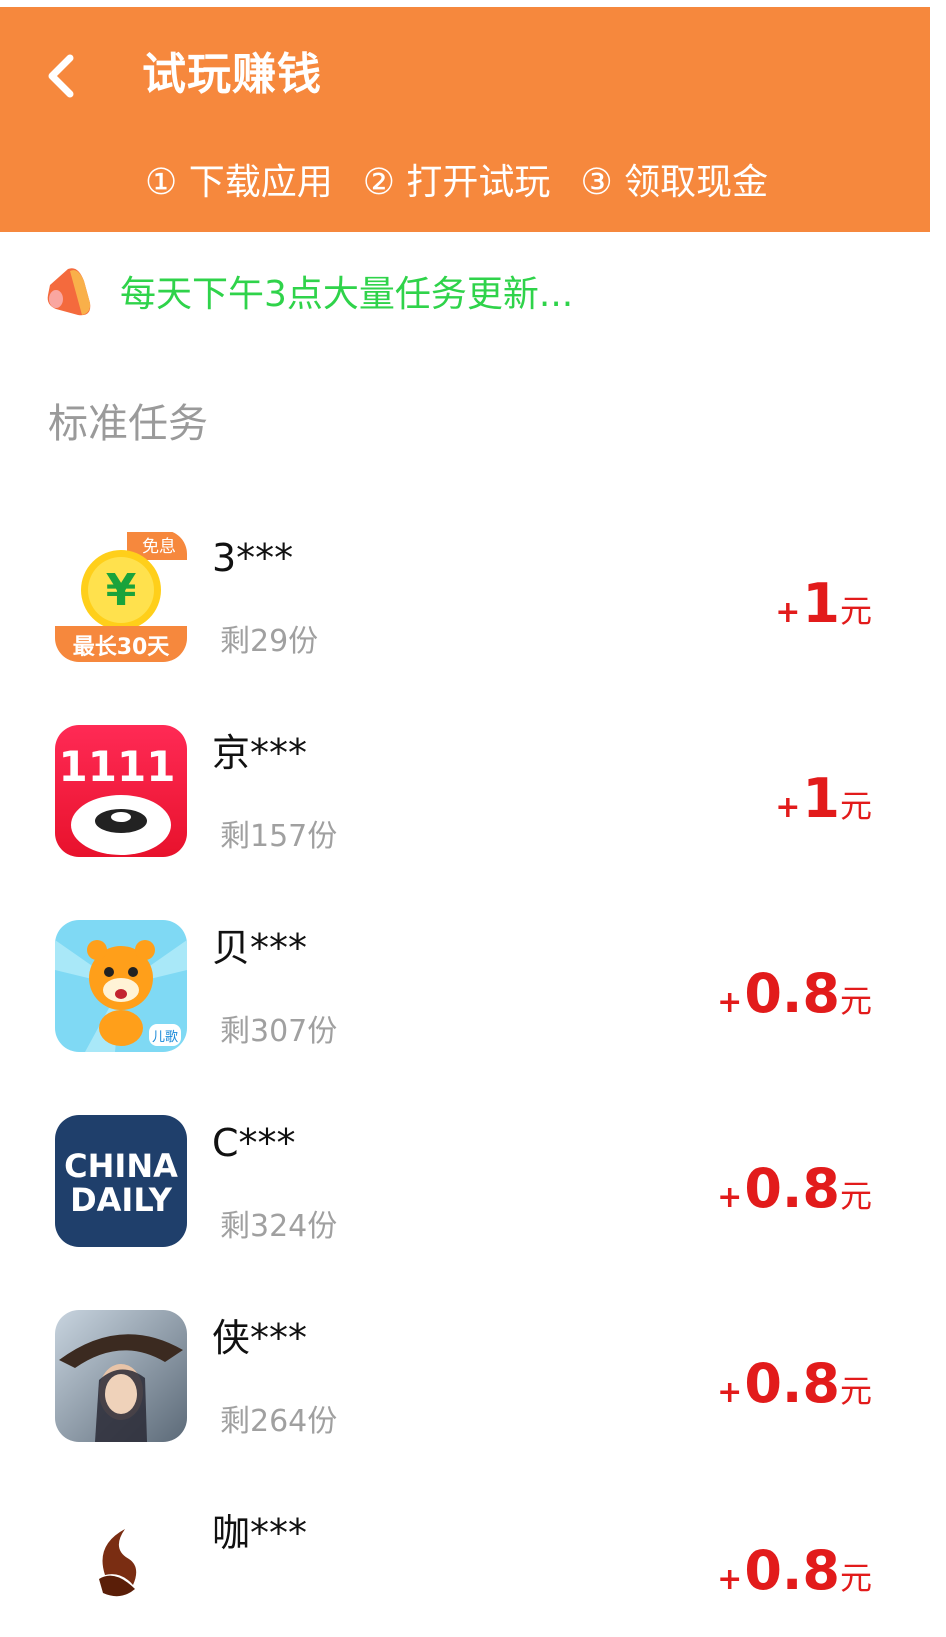  I want to click on step-download: ① 下载应用, so click(239, 182).